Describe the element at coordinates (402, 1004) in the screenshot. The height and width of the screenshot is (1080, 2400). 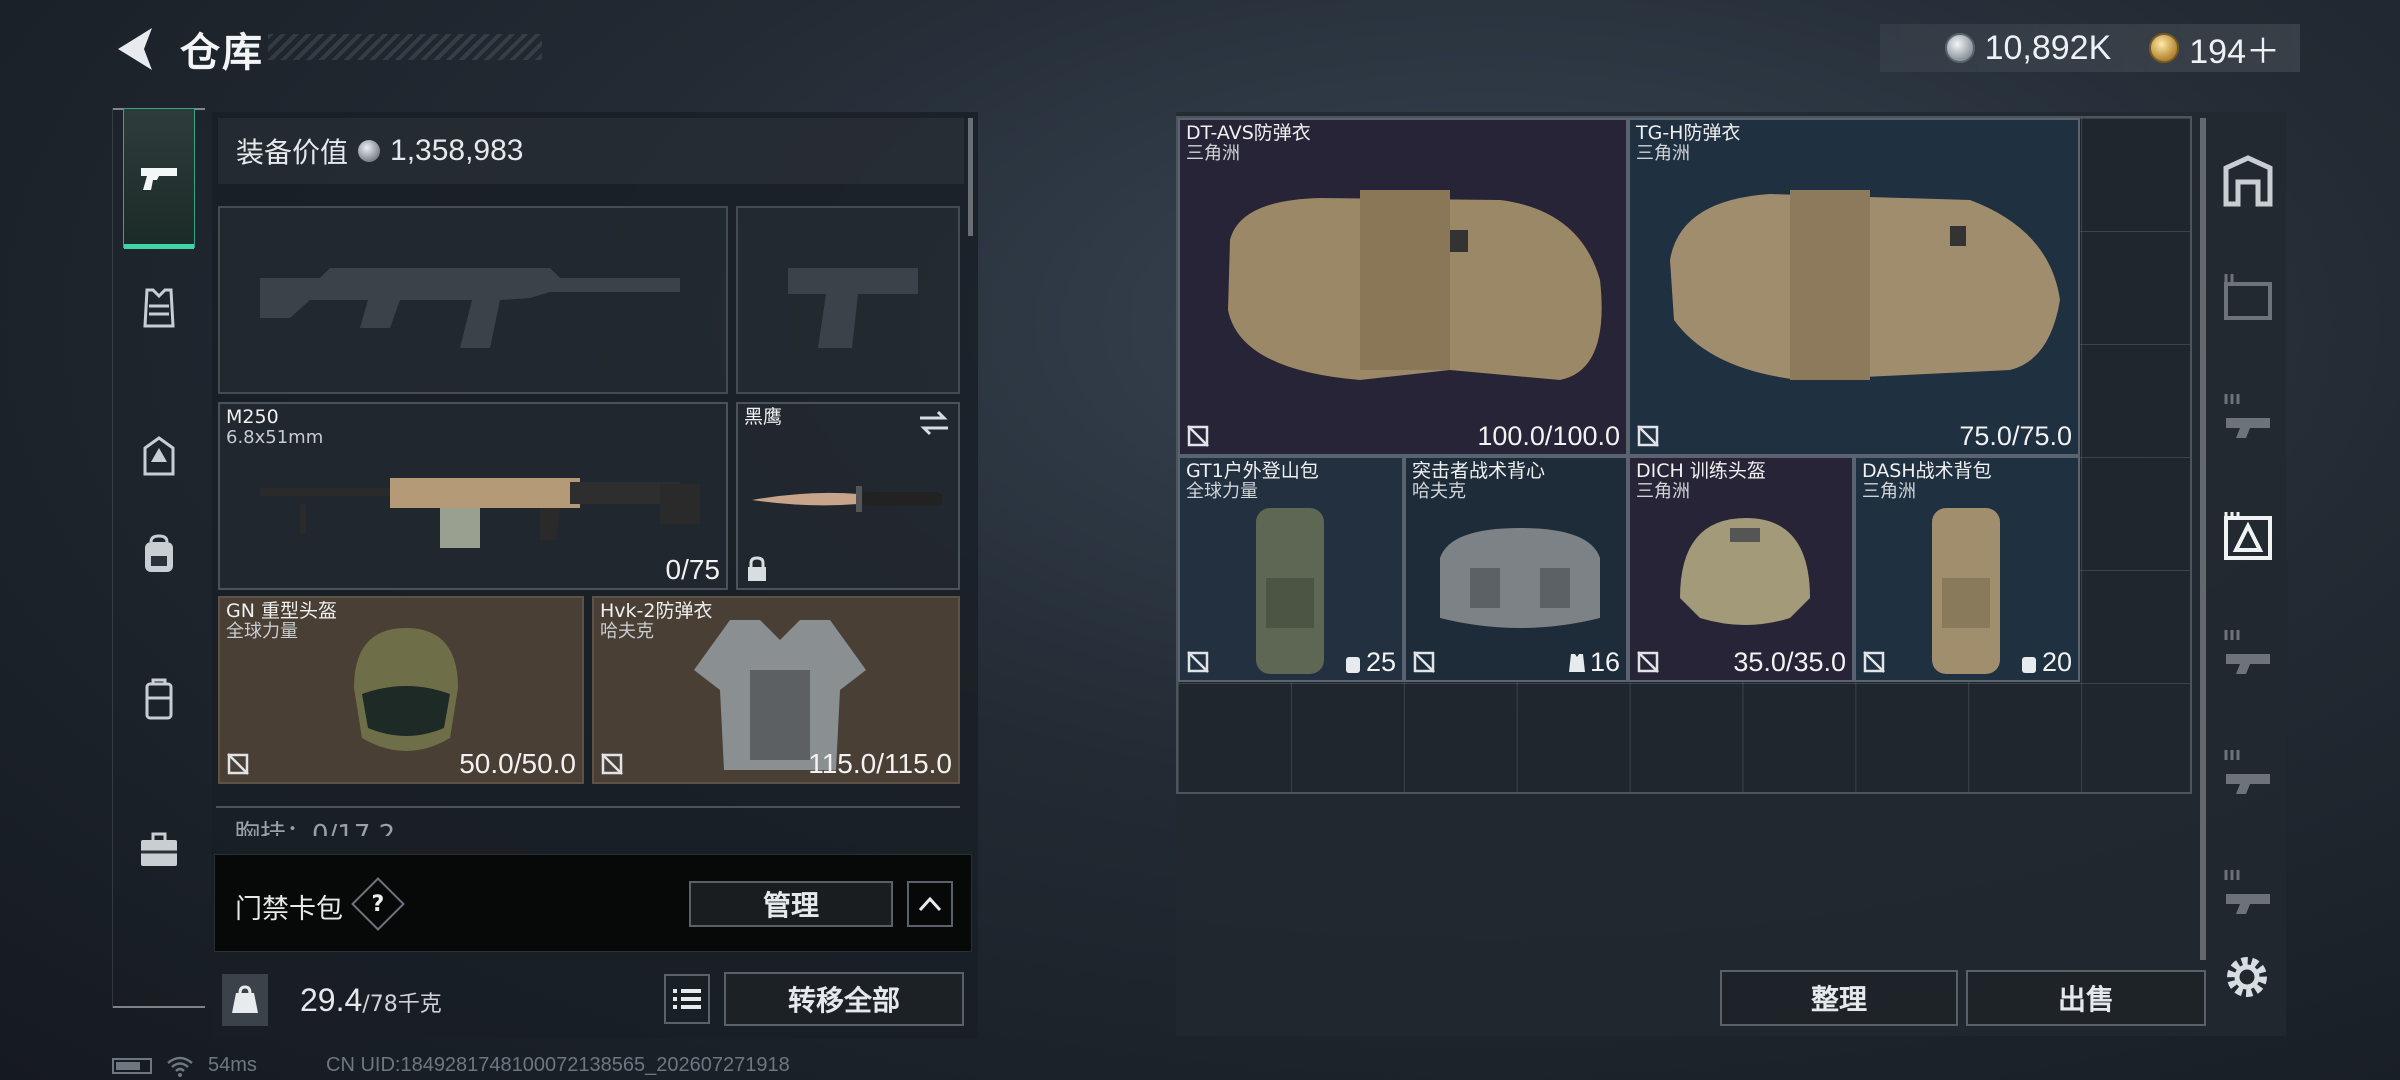
I see `weight-max: /78千克` at that location.